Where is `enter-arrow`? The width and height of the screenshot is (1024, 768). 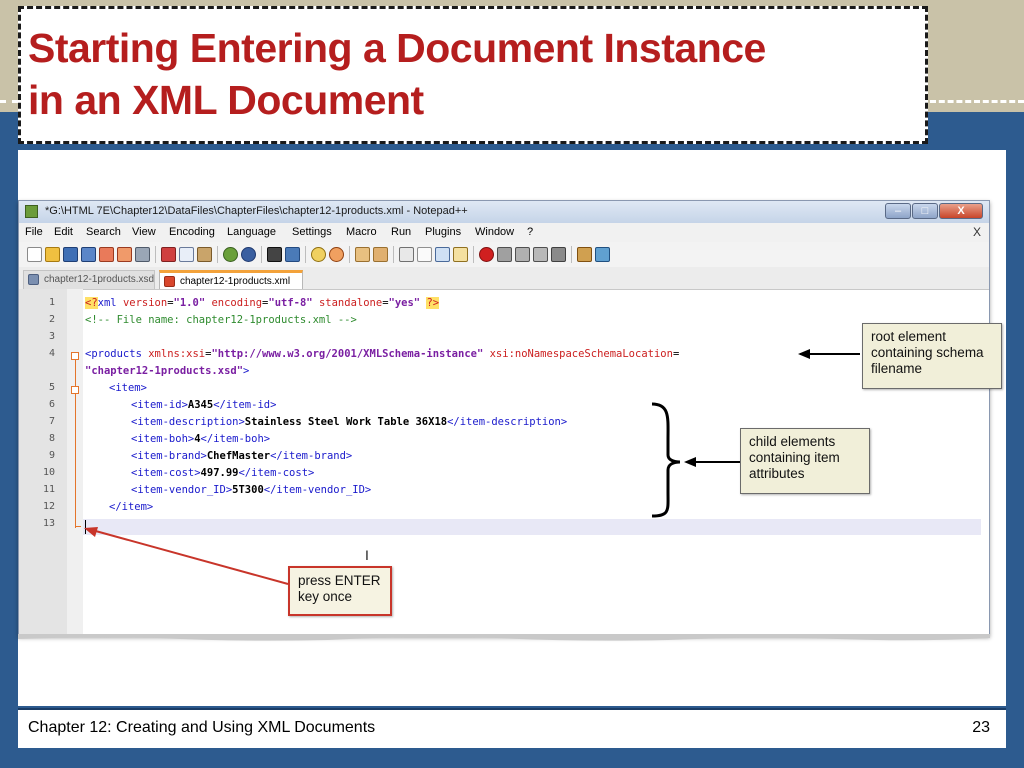
enter-arrow is located at coordinates (190, 557).